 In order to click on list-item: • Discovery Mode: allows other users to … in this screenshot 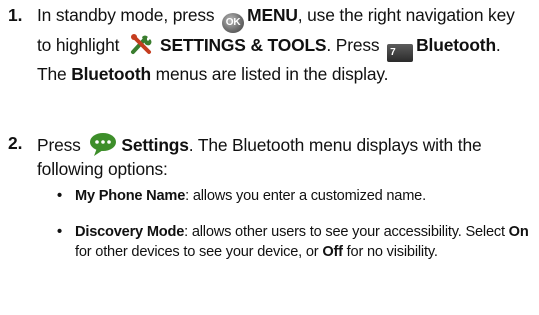, I will do `click(293, 242)`.